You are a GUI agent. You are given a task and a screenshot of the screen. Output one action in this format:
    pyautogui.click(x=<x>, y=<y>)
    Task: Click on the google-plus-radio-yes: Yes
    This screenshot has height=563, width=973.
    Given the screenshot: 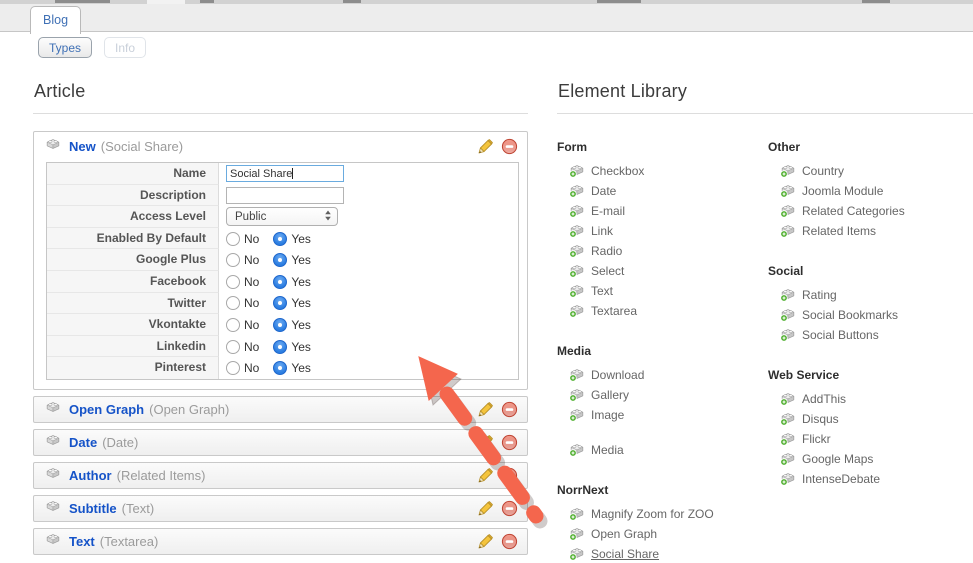 What is the action you would take?
    pyautogui.click(x=292, y=260)
    